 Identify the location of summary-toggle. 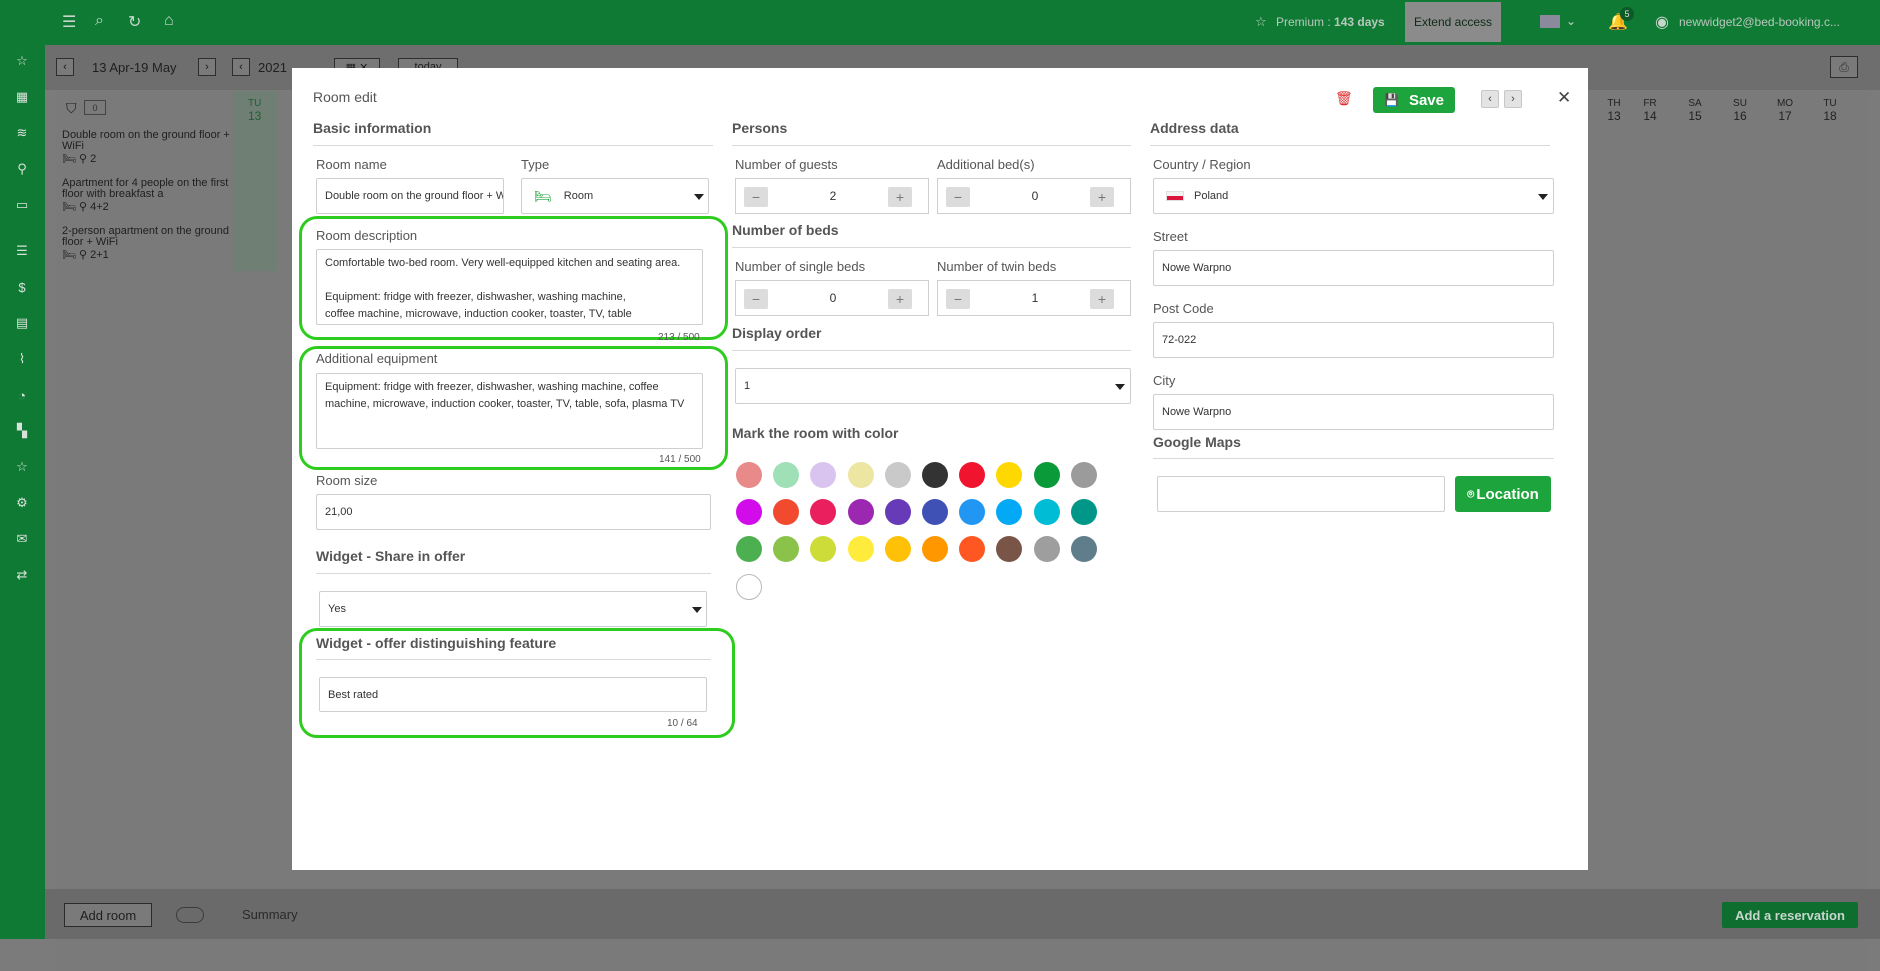
(190, 915).